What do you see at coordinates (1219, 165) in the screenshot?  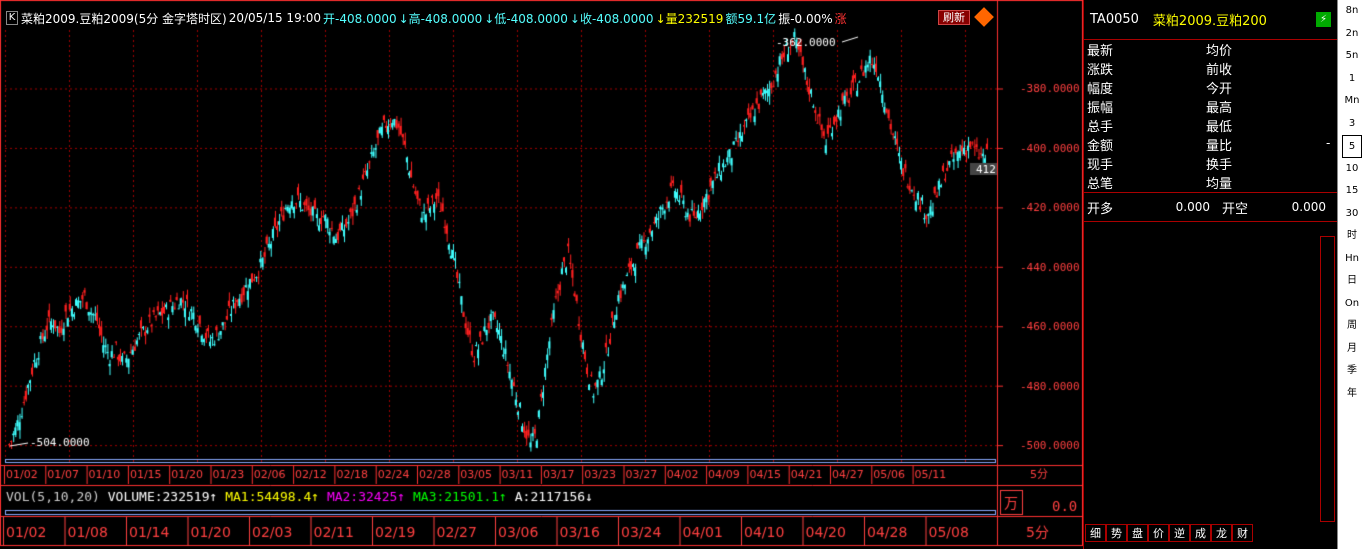 I see `quote-row-label: 换手` at bounding box center [1219, 165].